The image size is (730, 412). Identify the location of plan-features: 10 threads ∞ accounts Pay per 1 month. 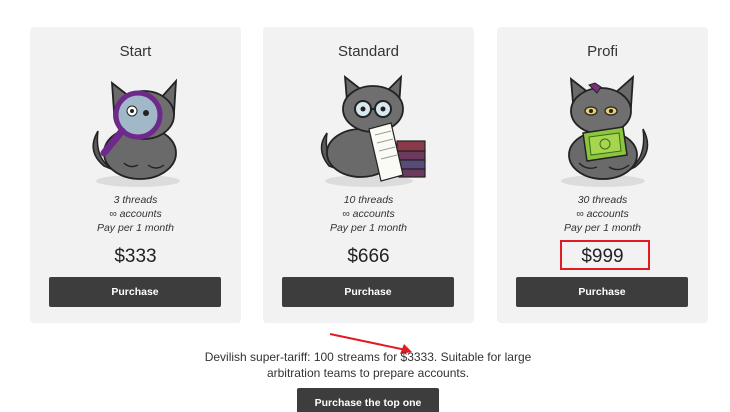
(368, 214).